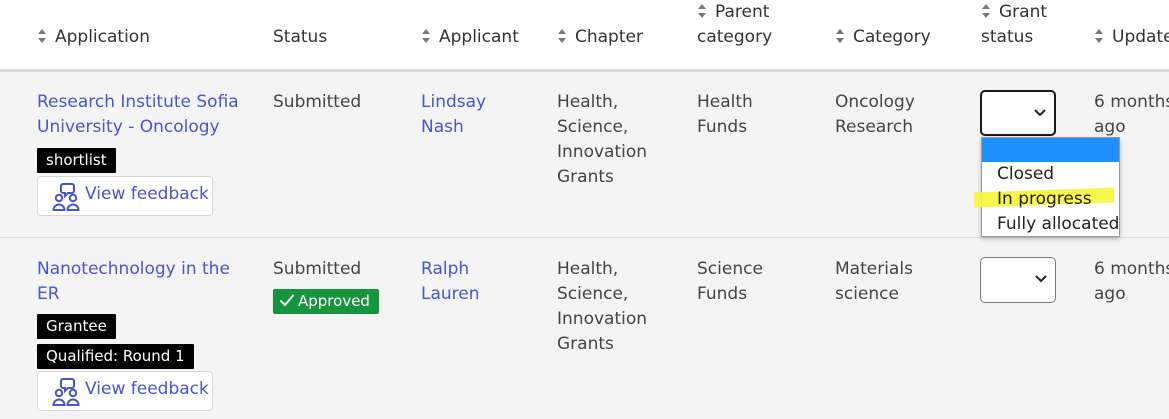  I want to click on tag-grantee: Grantee, so click(76, 326).